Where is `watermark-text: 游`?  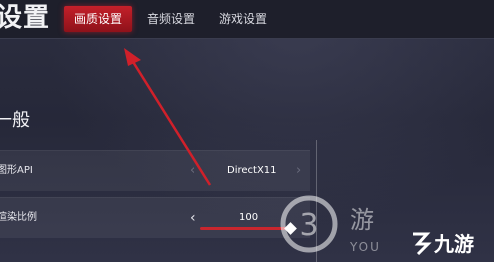 watermark-text: 游 is located at coordinates (362, 220).